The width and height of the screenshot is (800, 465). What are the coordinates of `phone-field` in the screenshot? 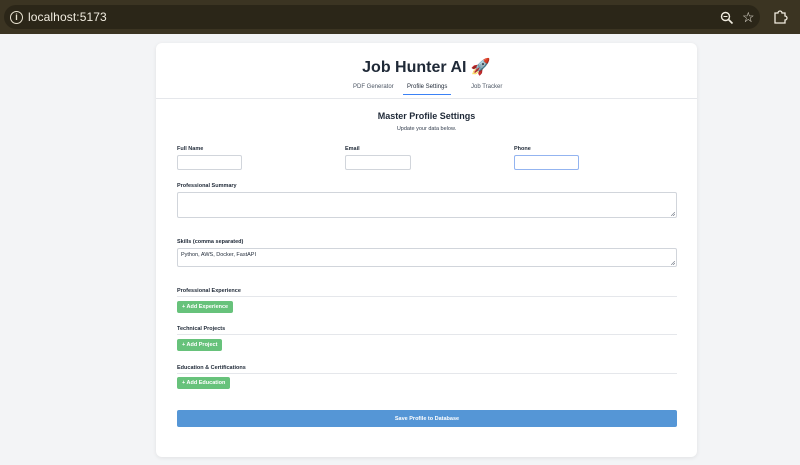 It's located at (546, 162).